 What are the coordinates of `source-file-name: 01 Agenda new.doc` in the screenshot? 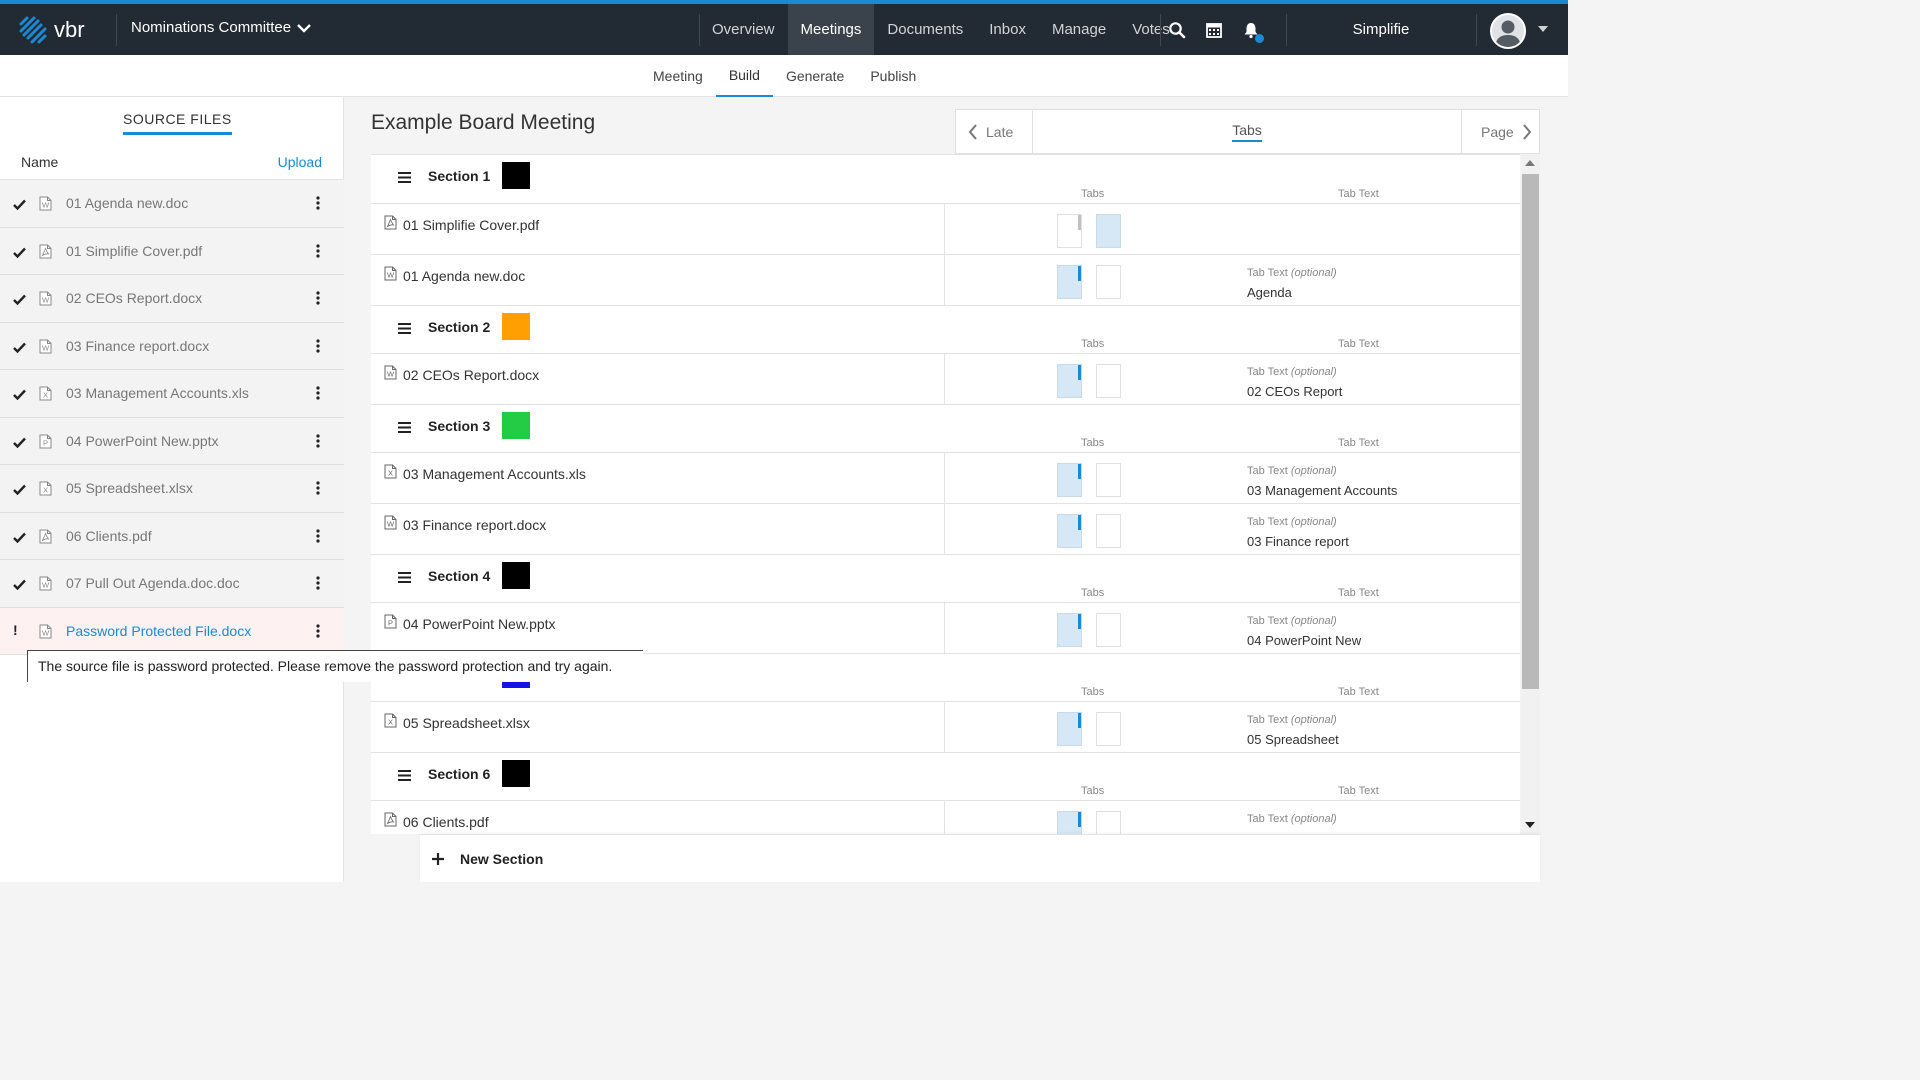 It's located at (127, 203).